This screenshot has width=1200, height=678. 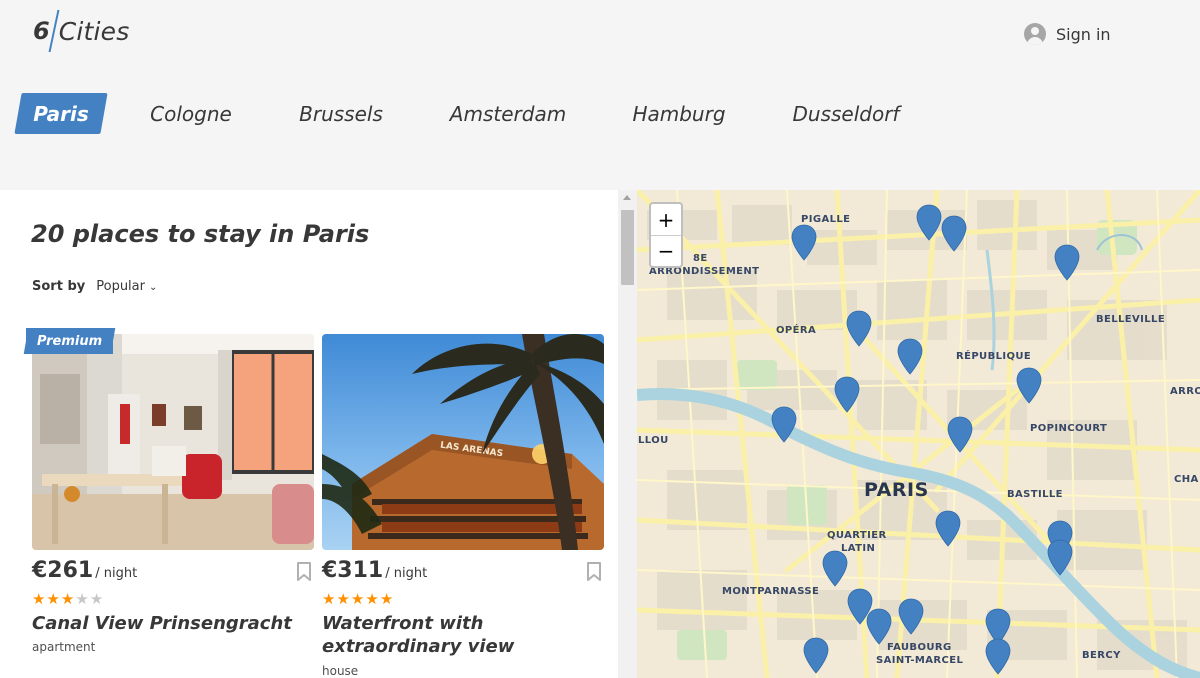 What do you see at coordinates (200, 234) in the screenshot?
I see `places-title: 20 places to stay in Paris` at bounding box center [200, 234].